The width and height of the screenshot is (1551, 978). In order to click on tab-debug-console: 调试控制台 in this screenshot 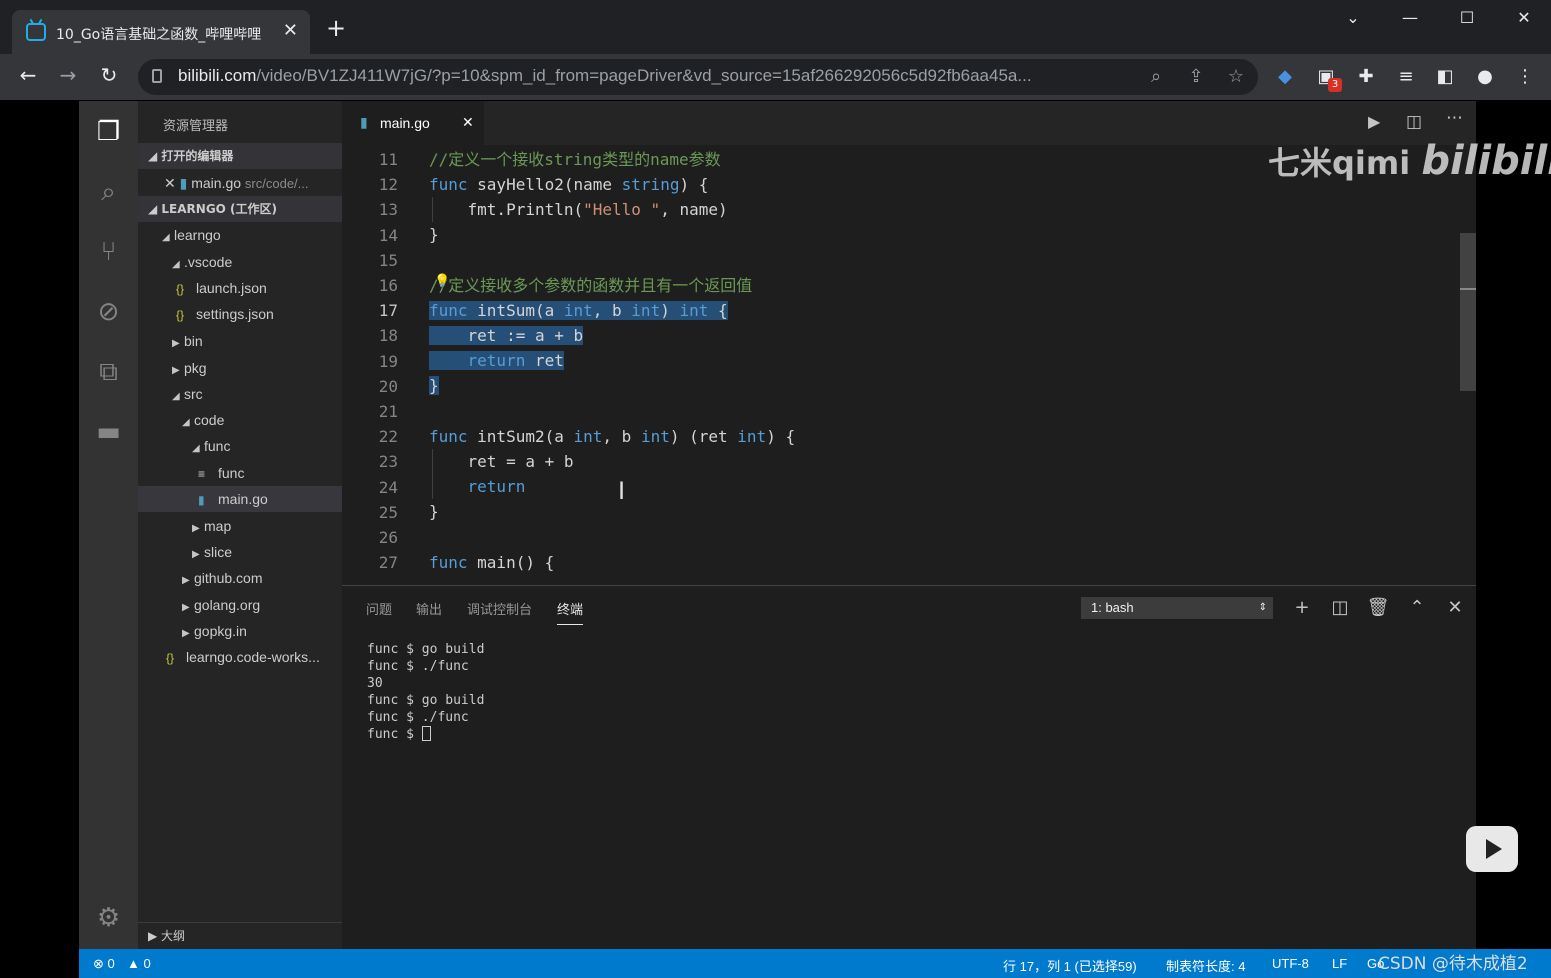, I will do `click(499, 608)`.